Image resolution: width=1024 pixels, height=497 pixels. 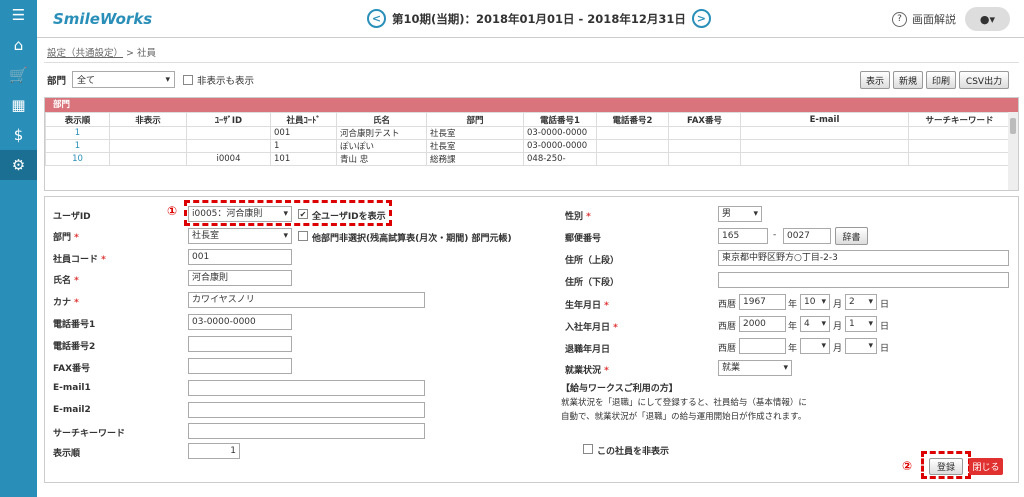 What do you see at coordinates (172, 211) in the screenshot?
I see `annotation-mark-1: ①` at bounding box center [172, 211].